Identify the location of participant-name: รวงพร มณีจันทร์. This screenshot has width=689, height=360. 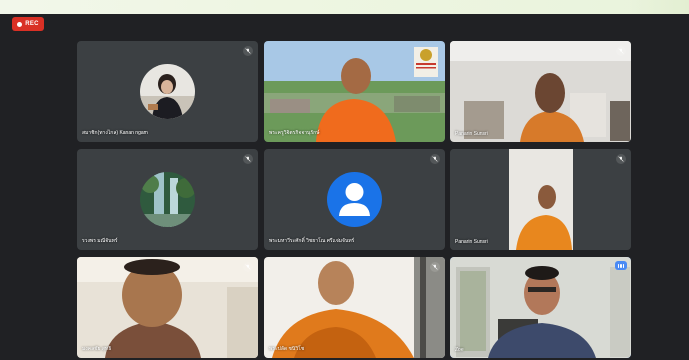
(100, 241).